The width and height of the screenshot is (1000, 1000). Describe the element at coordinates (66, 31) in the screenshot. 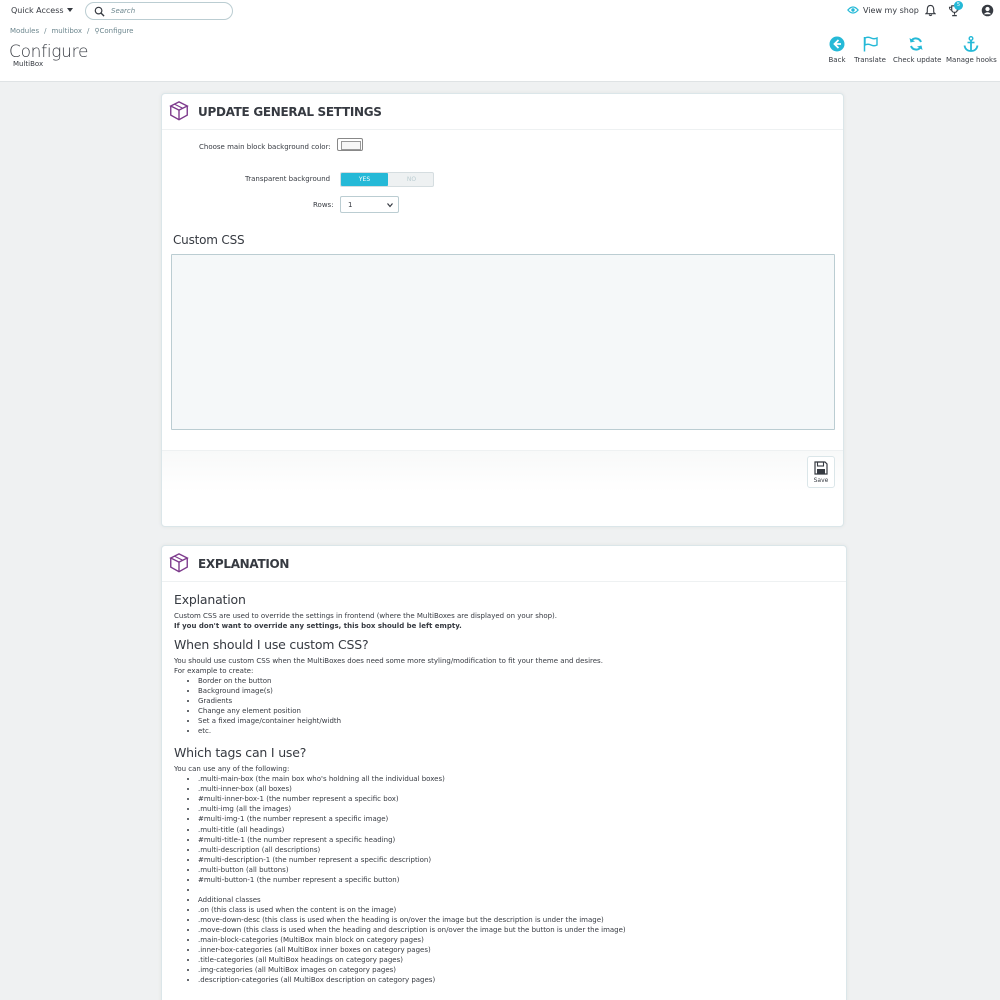

I see `breadcrumb-multibox: multibox` at that location.